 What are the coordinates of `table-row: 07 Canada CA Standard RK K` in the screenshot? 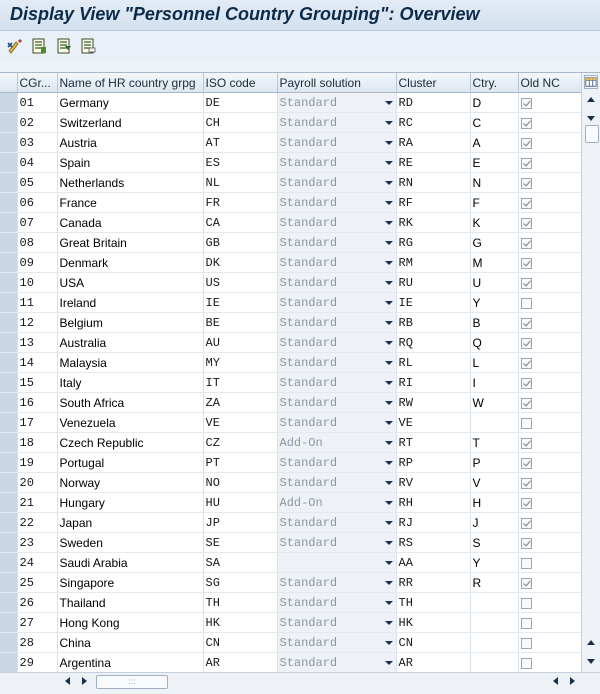 It's located at (291, 222).